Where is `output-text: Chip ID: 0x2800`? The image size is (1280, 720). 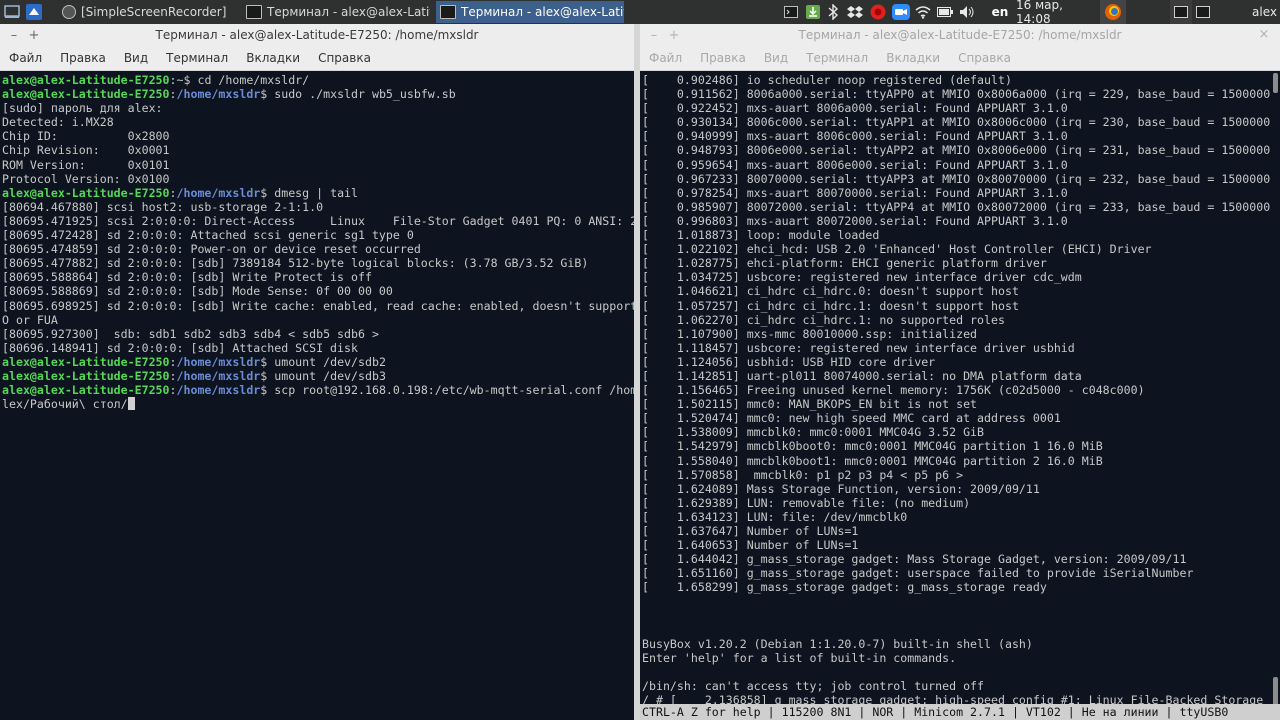 output-text: Chip ID: 0x2800 is located at coordinates (86, 136).